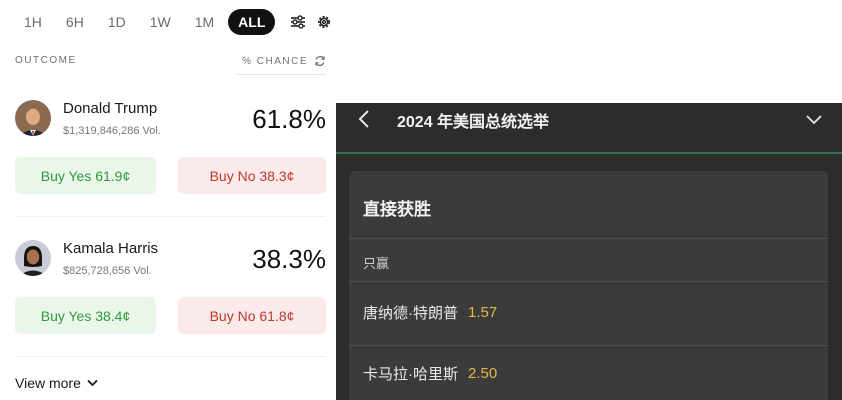 The height and width of the screenshot is (400, 842). I want to click on candidate-name: Donald Trump, so click(110, 108).